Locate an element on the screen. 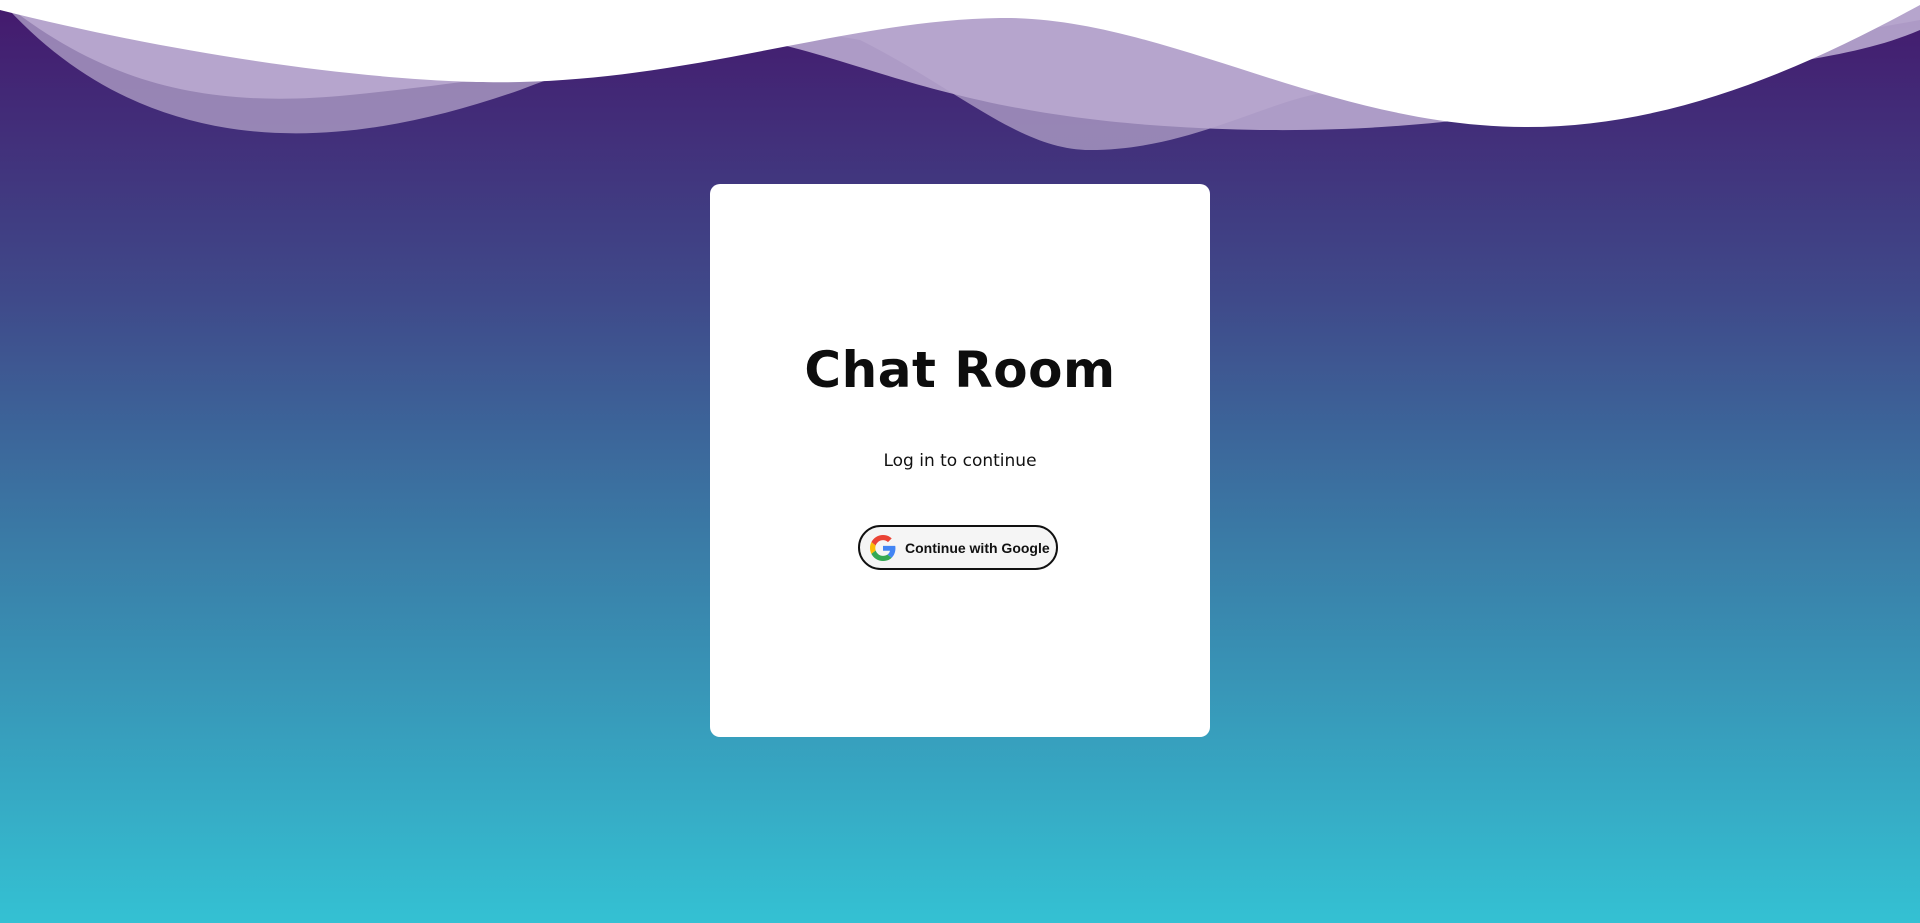  continue-with-google-button: Continue with Google is located at coordinates (958, 547).